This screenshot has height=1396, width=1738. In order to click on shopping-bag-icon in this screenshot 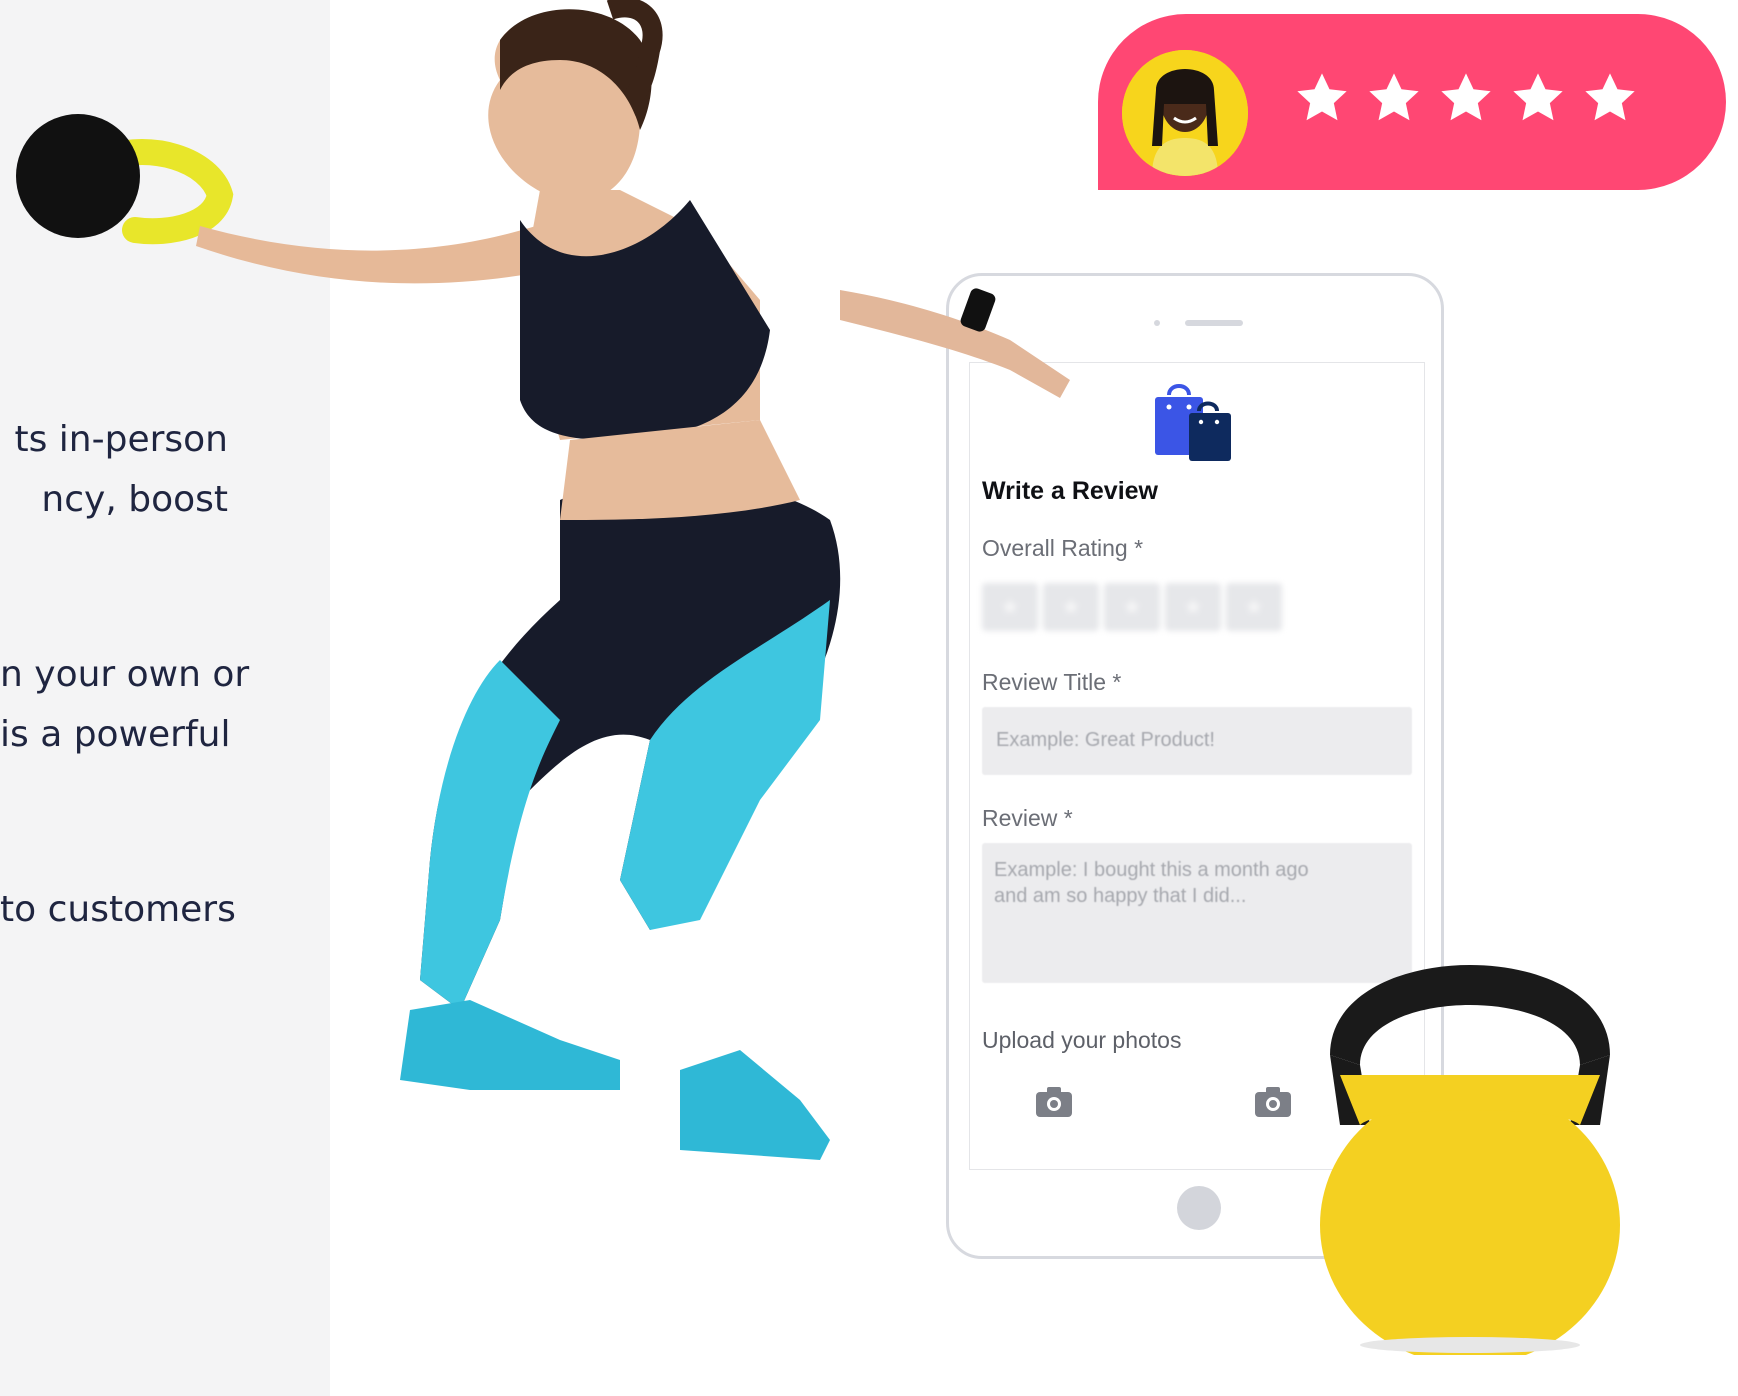, I will do `click(1193, 422)`.